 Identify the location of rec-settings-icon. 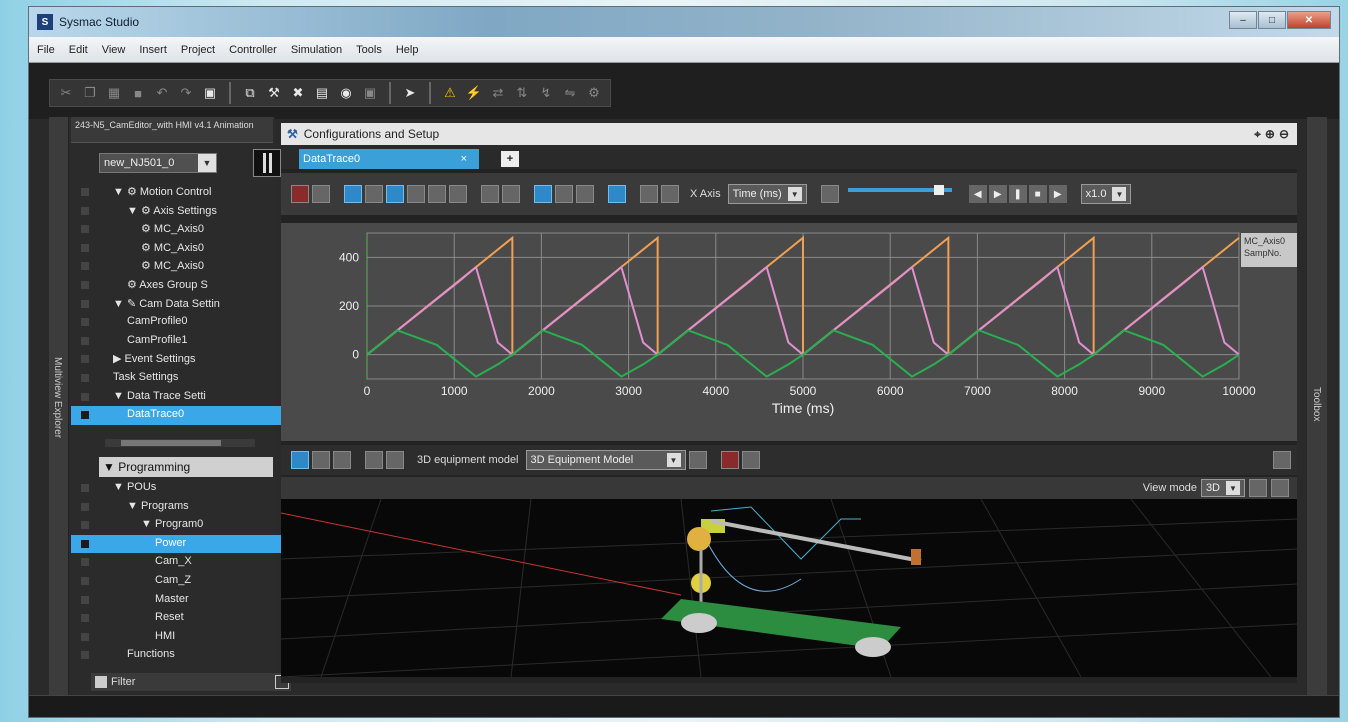
(750, 460).